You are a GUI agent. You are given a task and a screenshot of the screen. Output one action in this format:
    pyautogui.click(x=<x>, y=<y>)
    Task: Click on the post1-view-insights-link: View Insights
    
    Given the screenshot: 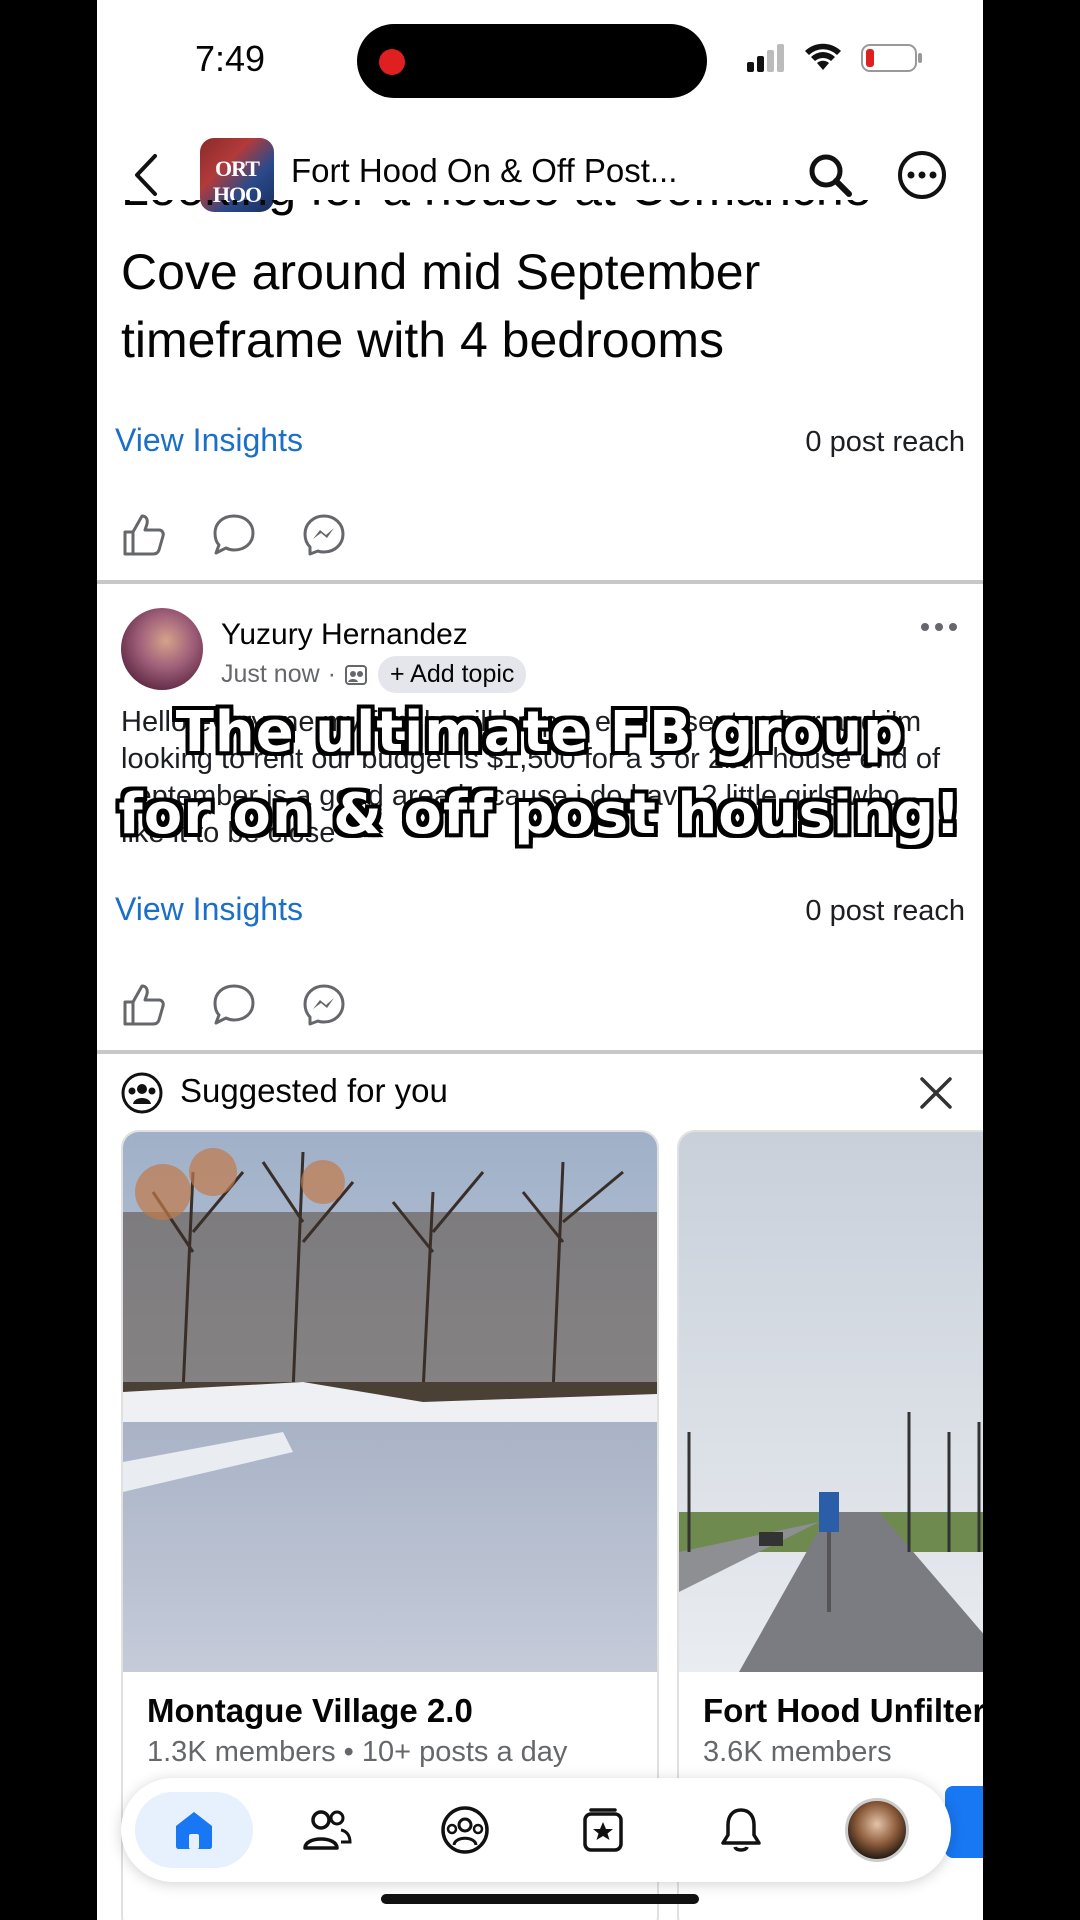 What is the action you would take?
    pyautogui.click(x=209, y=440)
    